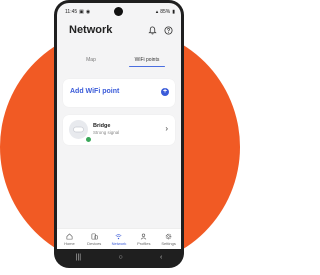  I want to click on battery-icon: ▮, so click(173, 11).